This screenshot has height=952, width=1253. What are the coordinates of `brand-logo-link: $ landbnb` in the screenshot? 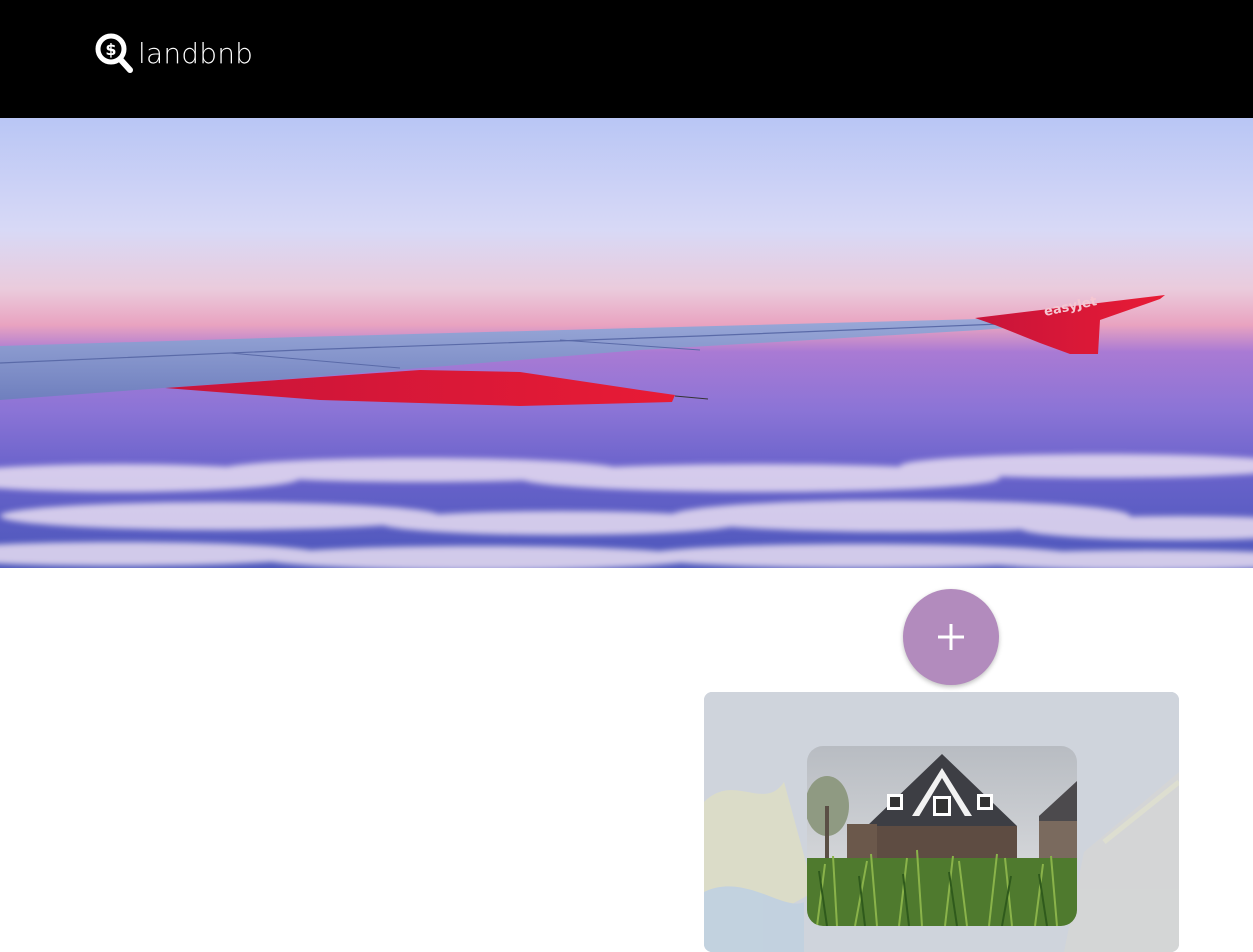 It's located at (174, 53).